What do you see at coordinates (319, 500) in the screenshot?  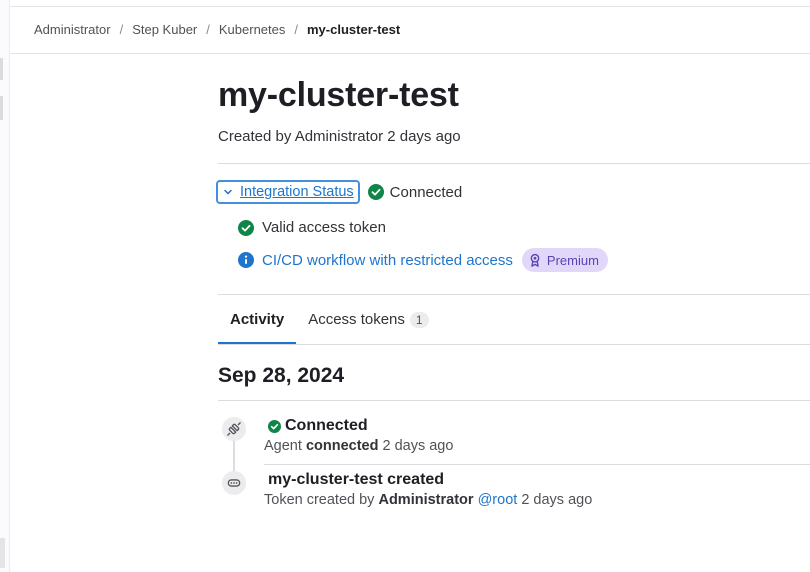 I see `event-desc-text: Token created by` at bounding box center [319, 500].